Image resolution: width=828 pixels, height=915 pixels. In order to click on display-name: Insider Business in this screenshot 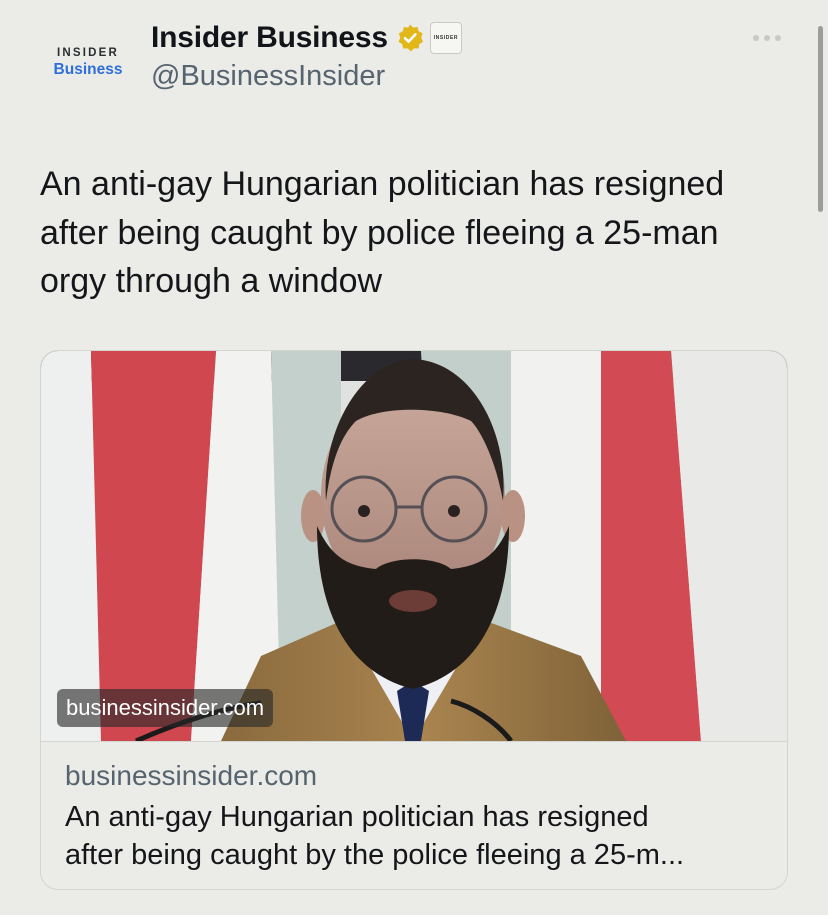, I will do `click(269, 38)`.